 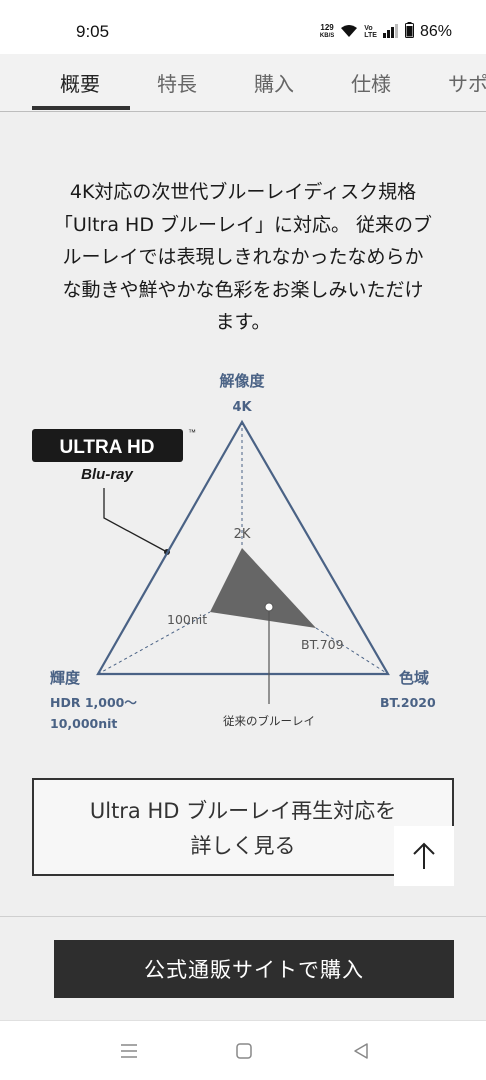 I want to click on intro-line: ます。, so click(x=243, y=322).